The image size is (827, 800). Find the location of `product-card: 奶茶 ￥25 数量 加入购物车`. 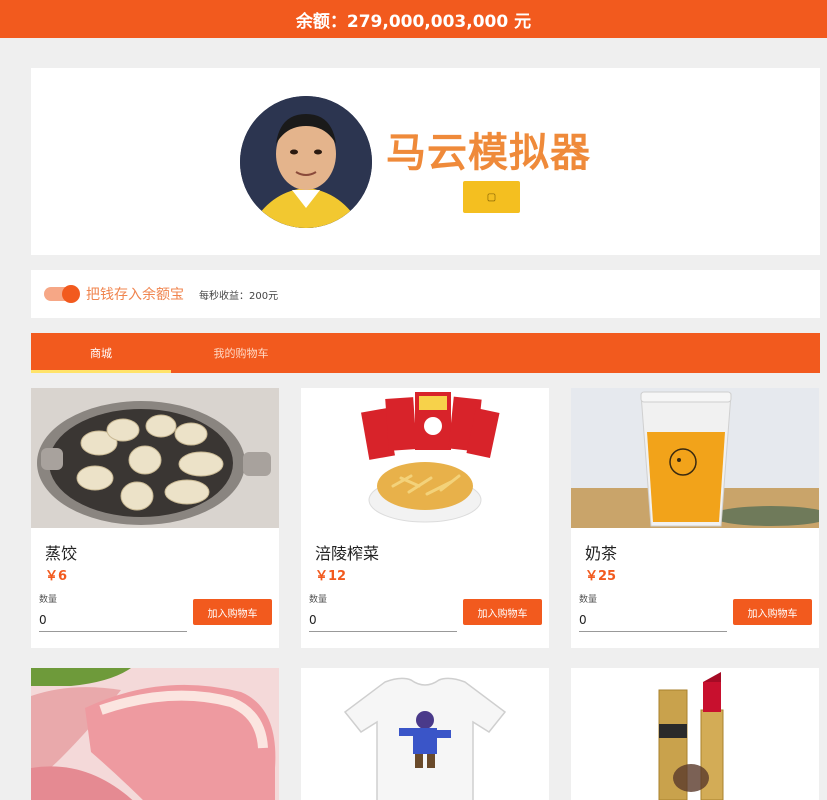

product-card: 奶茶 ￥25 数量 加入购物车 is located at coordinates (695, 518).